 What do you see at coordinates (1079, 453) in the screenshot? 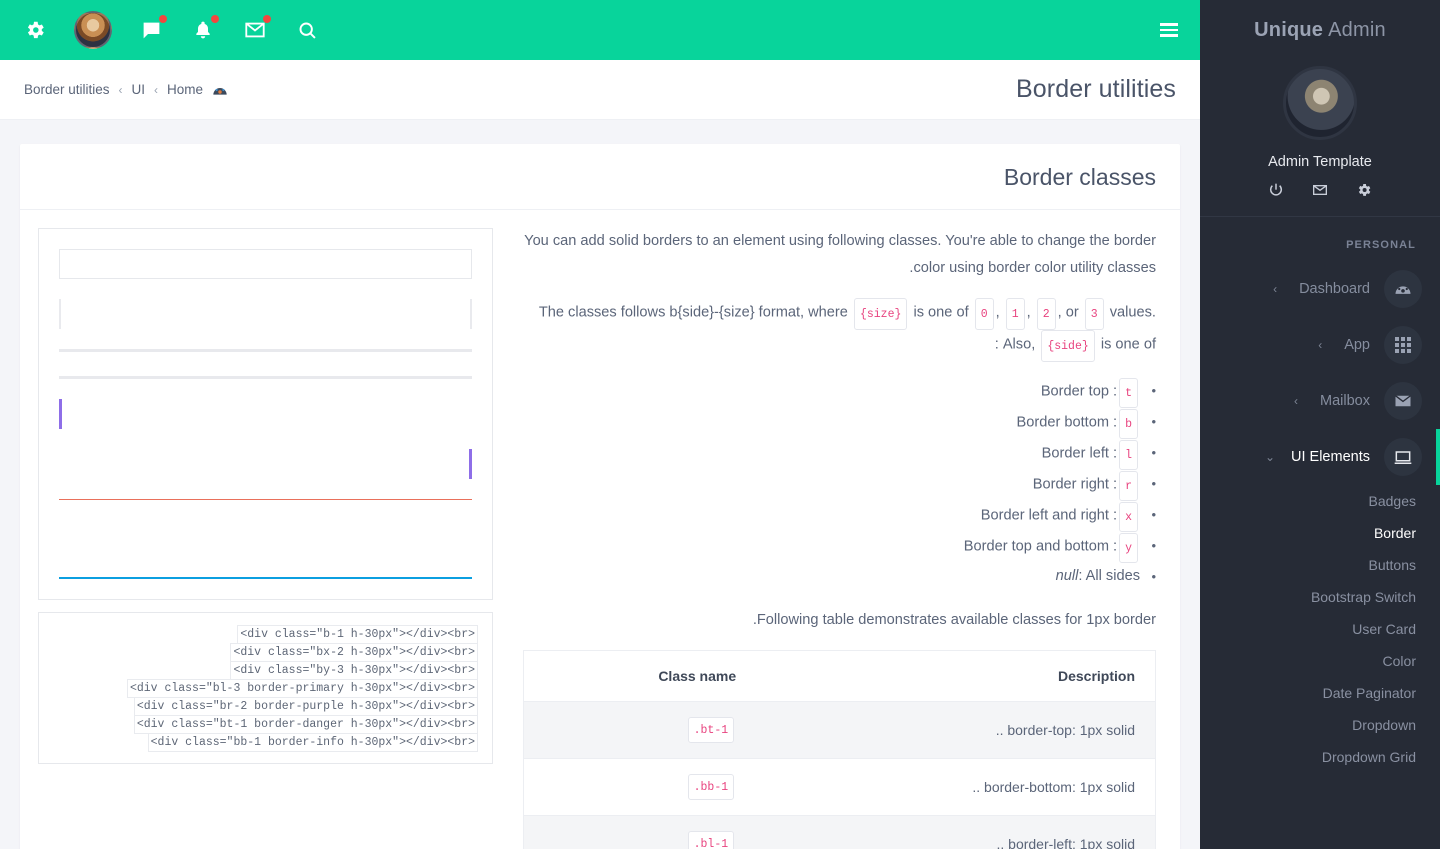
I see `side-desc: : Border left` at bounding box center [1079, 453].